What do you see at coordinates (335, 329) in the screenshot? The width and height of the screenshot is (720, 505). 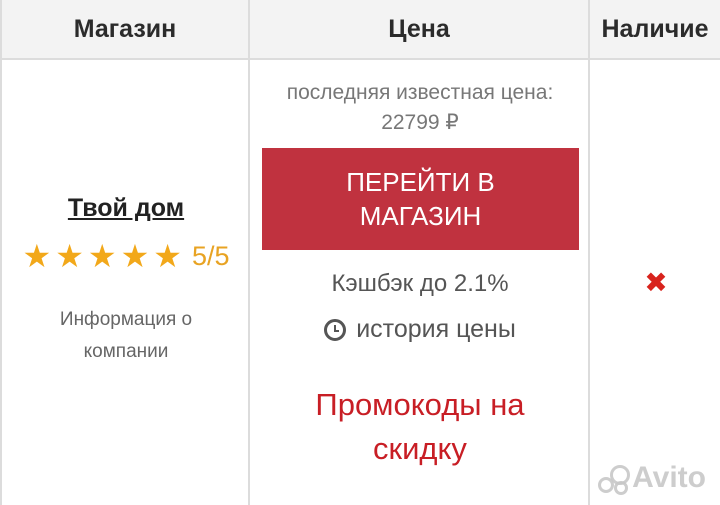 I see `clock-icon` at bounding box center [335, 329].